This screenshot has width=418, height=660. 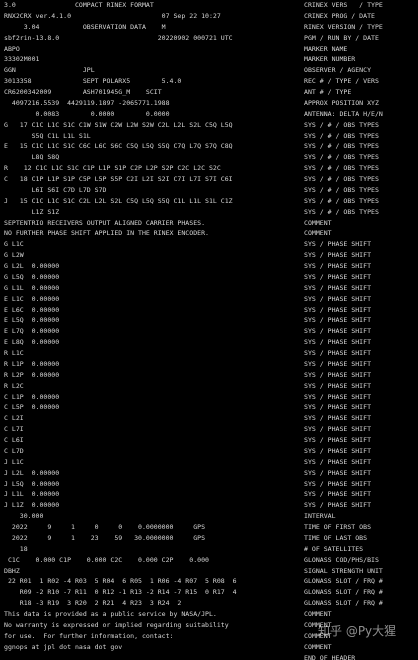 What do you see at coordinates (334, 548) in the screenshot?
I see `header-line-label: # OF SATELLITES` at bounding box center [334, 548].